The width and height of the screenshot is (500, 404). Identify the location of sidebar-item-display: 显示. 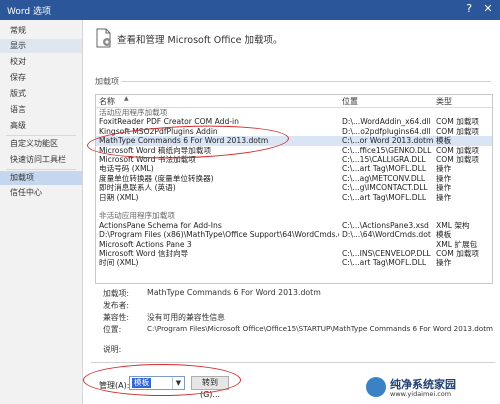
(41, 46).